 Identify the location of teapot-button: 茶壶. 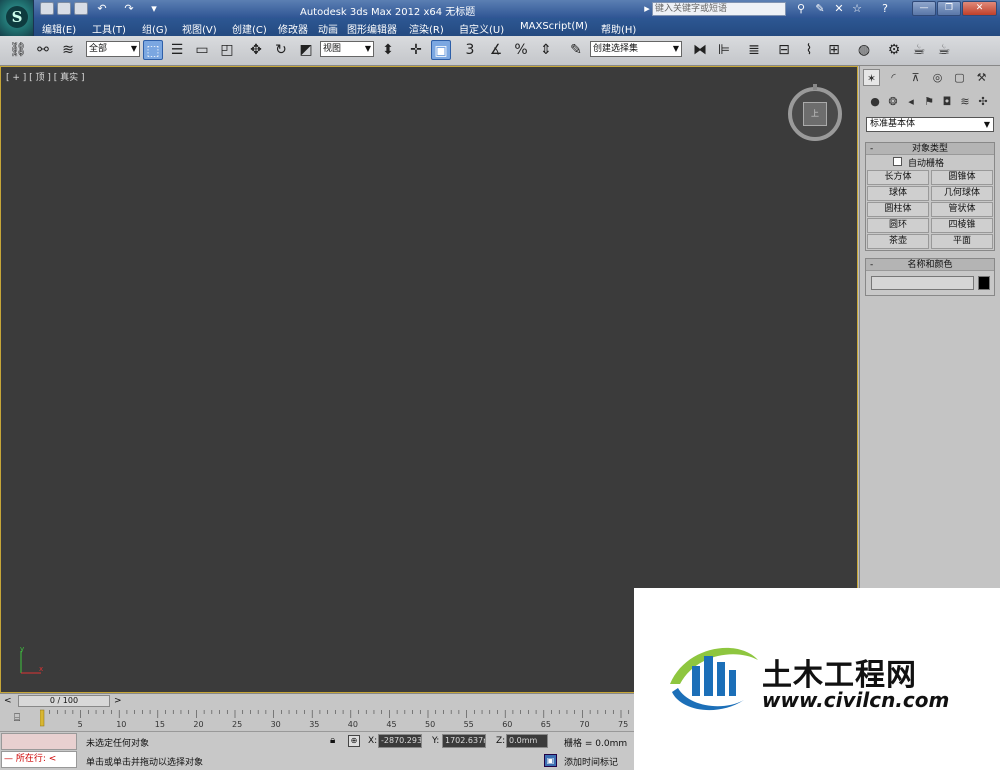
(898, 241).